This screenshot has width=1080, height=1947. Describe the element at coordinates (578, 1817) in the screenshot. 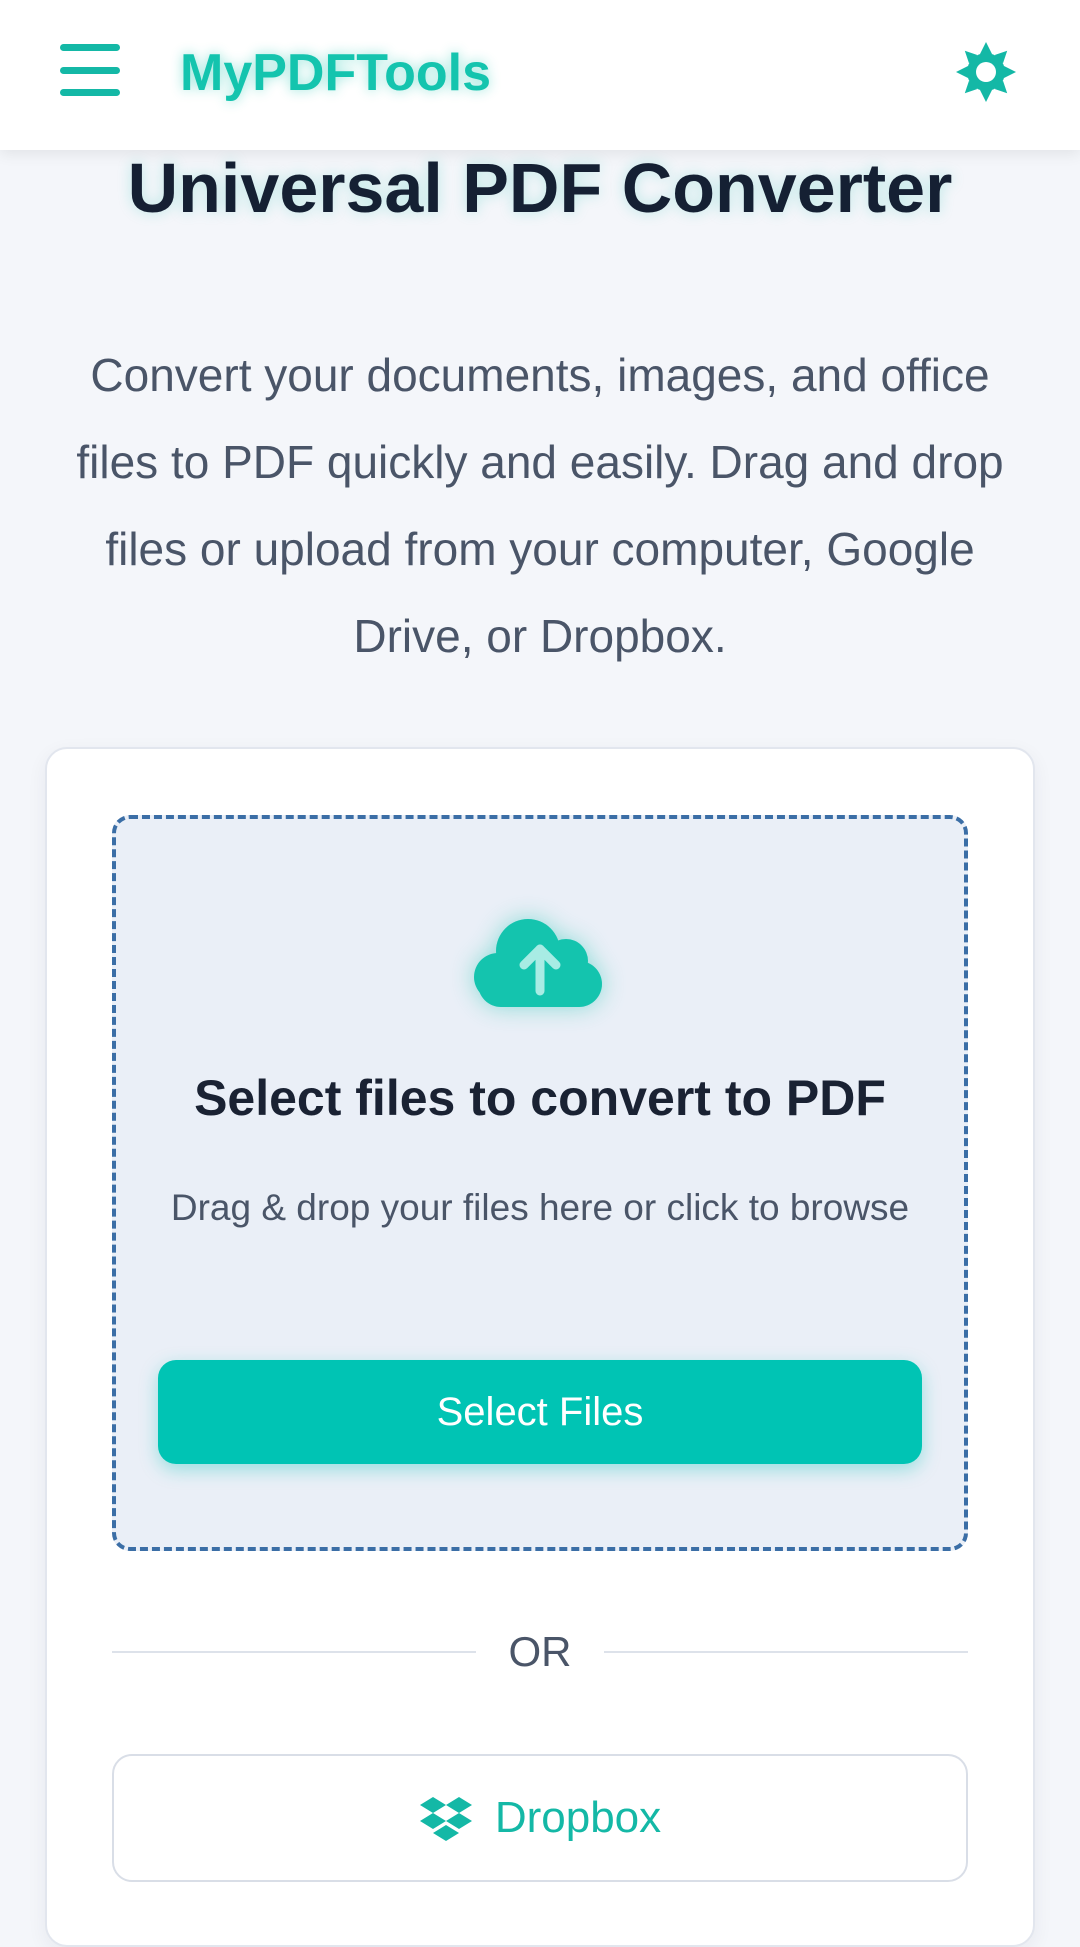

I see `dropbox-label: Dropbox` at that location.